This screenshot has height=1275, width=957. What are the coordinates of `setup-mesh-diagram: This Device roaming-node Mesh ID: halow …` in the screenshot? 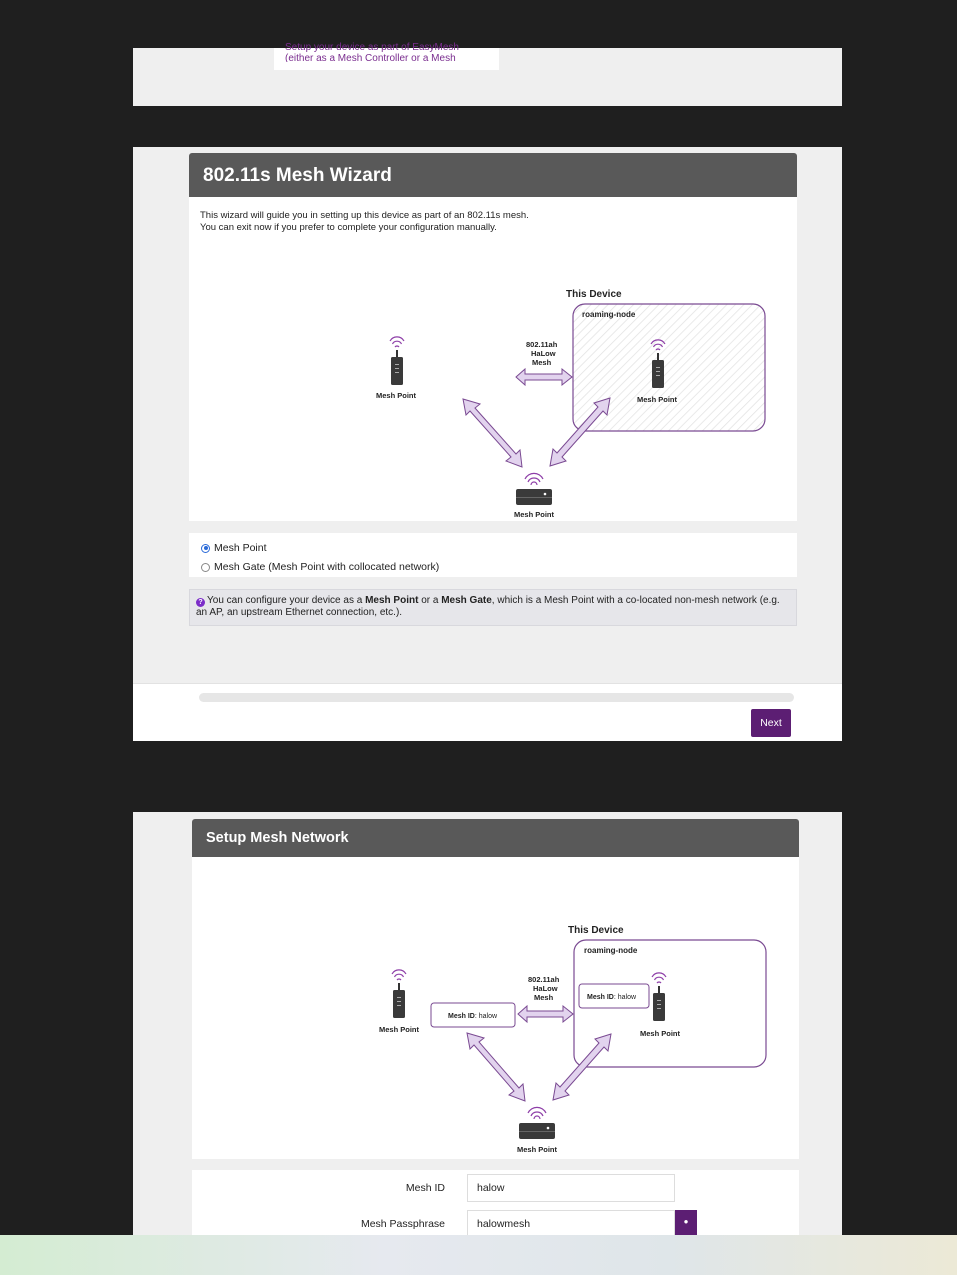 It's located at (573, 1039).